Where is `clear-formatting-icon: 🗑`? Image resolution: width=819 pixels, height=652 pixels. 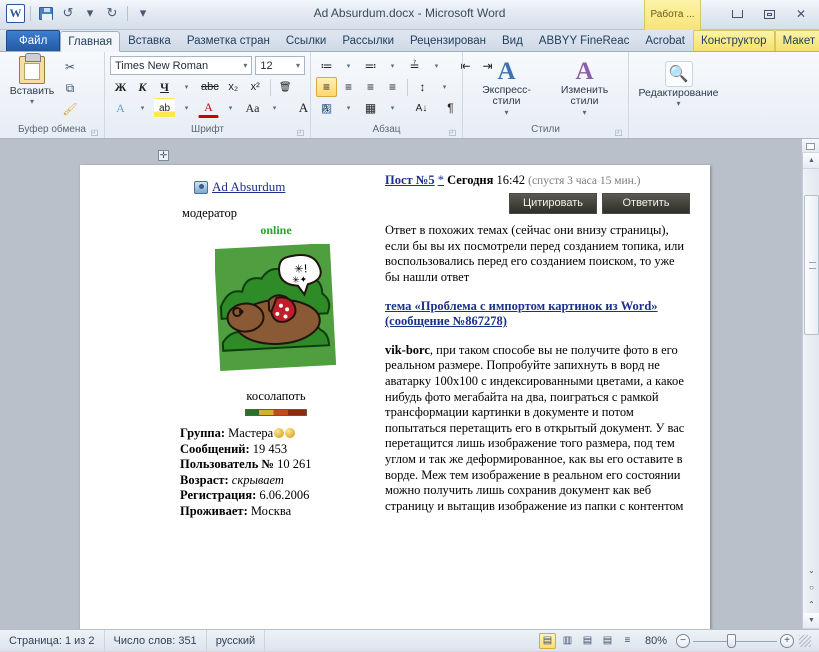 clear-formatting-icon: 🗑 is located at coordinates (285, 87).